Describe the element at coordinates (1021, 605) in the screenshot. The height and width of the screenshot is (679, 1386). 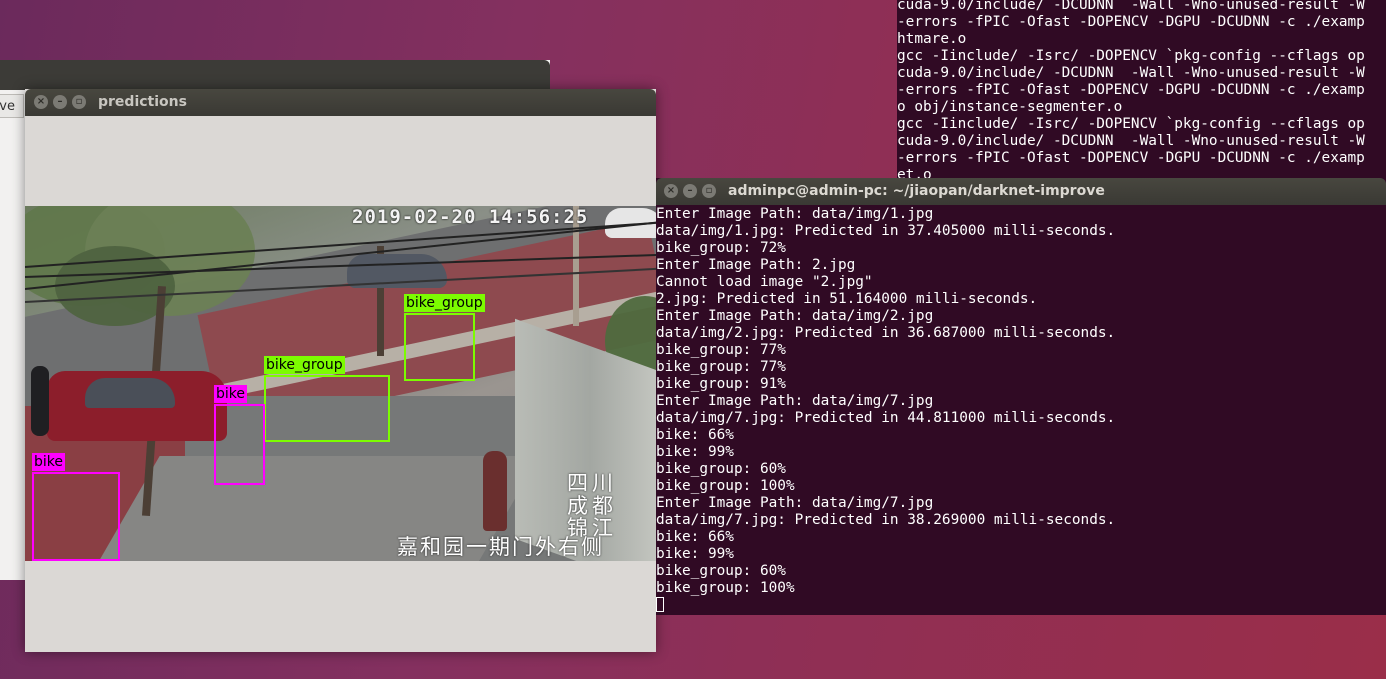
I see `terminal-prompt` at that location.